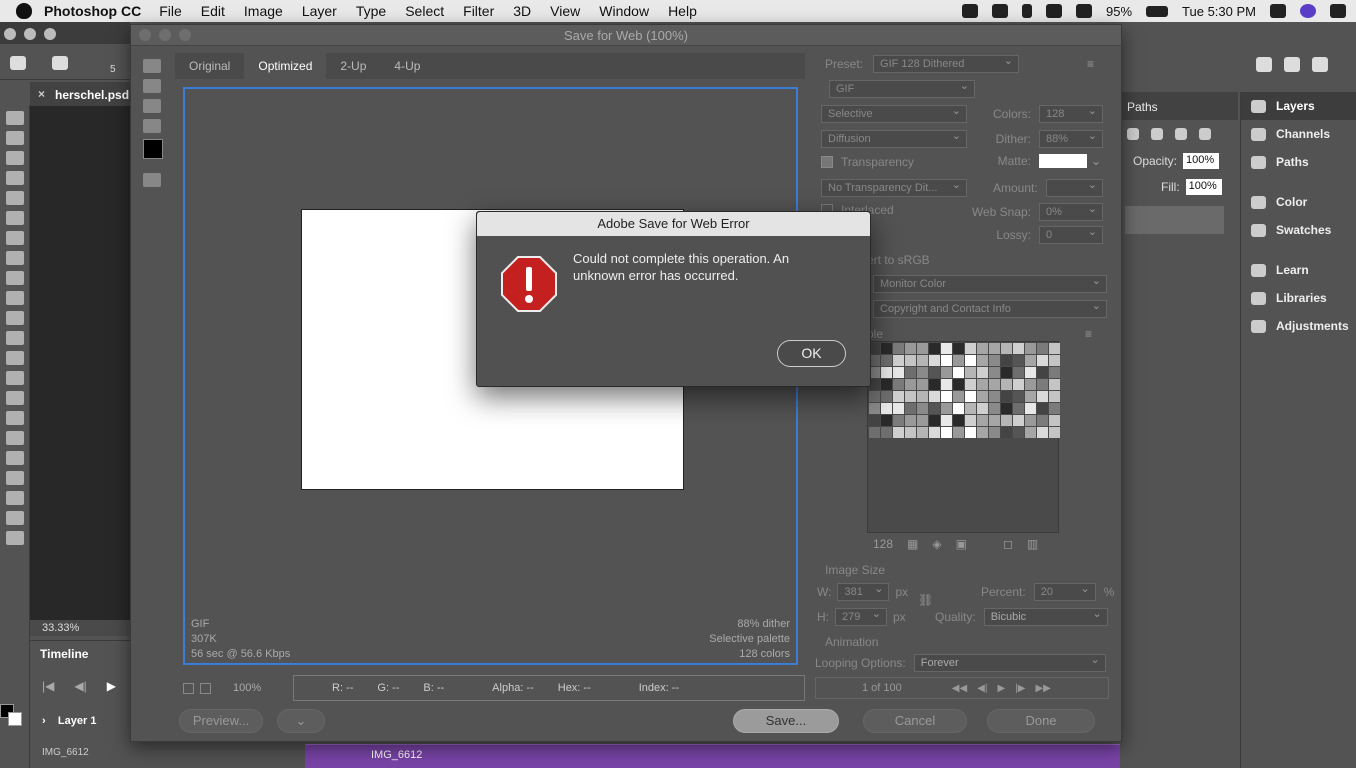  I want to click on menu-select: Select, so click(424, 11).